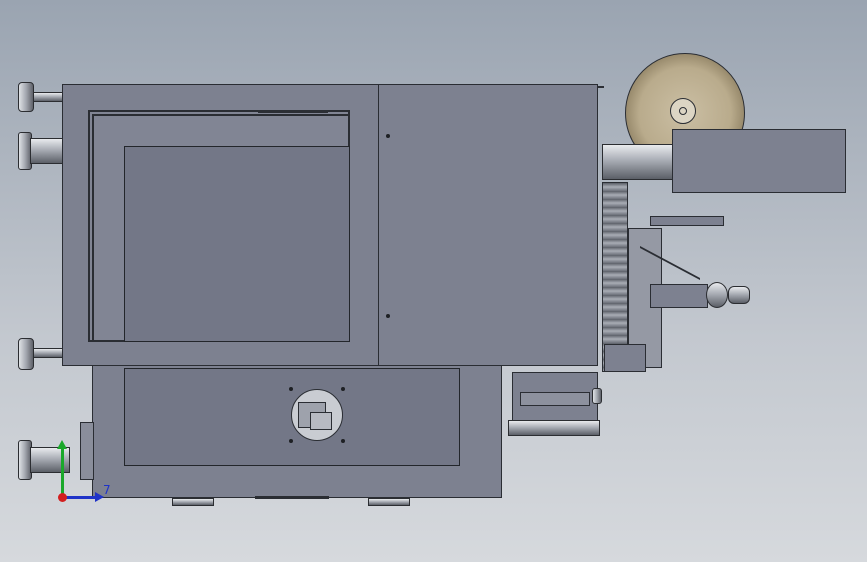  What do you see at coordinates (47, 151) in the screenshot?
I see `caster-upper-body` at bounding box center [47, 151].